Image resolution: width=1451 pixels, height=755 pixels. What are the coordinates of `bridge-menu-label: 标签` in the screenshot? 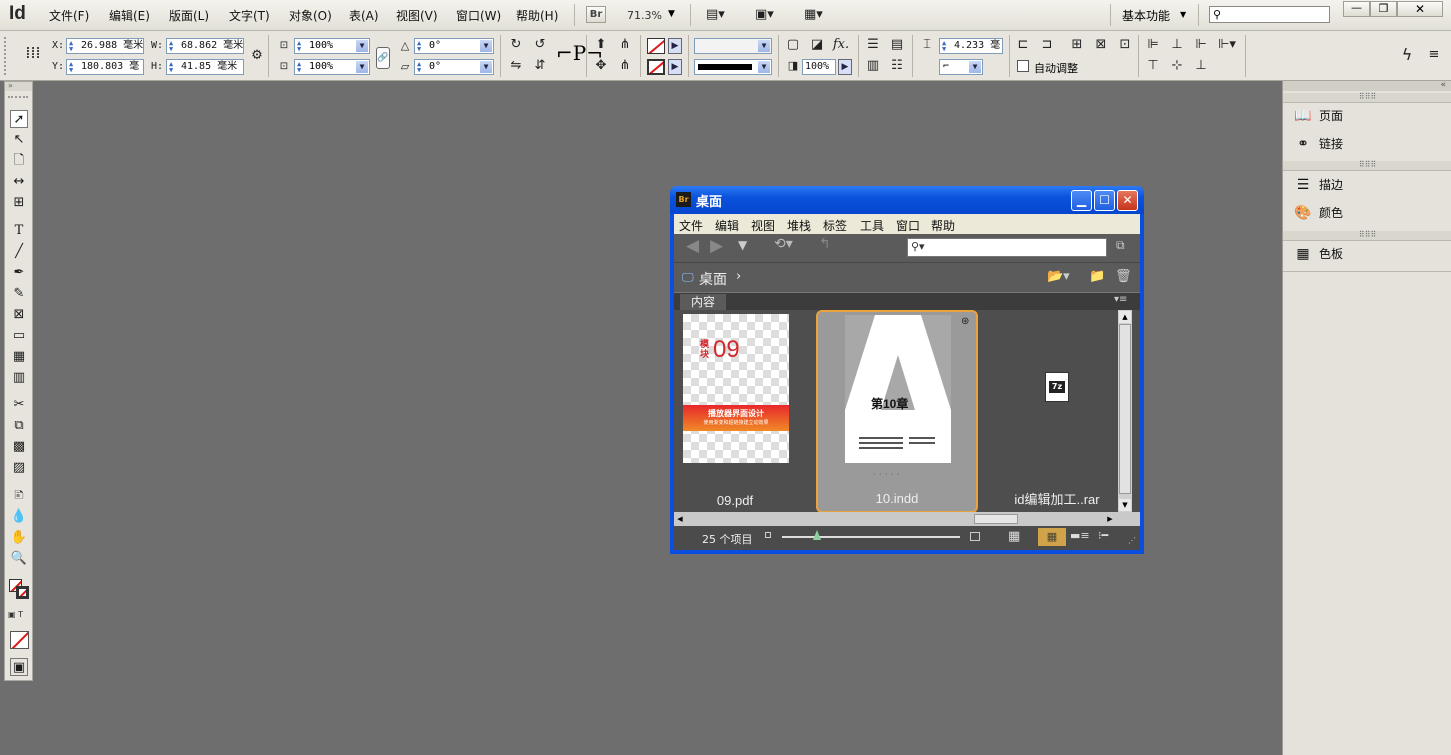 It's located at (835, 225).